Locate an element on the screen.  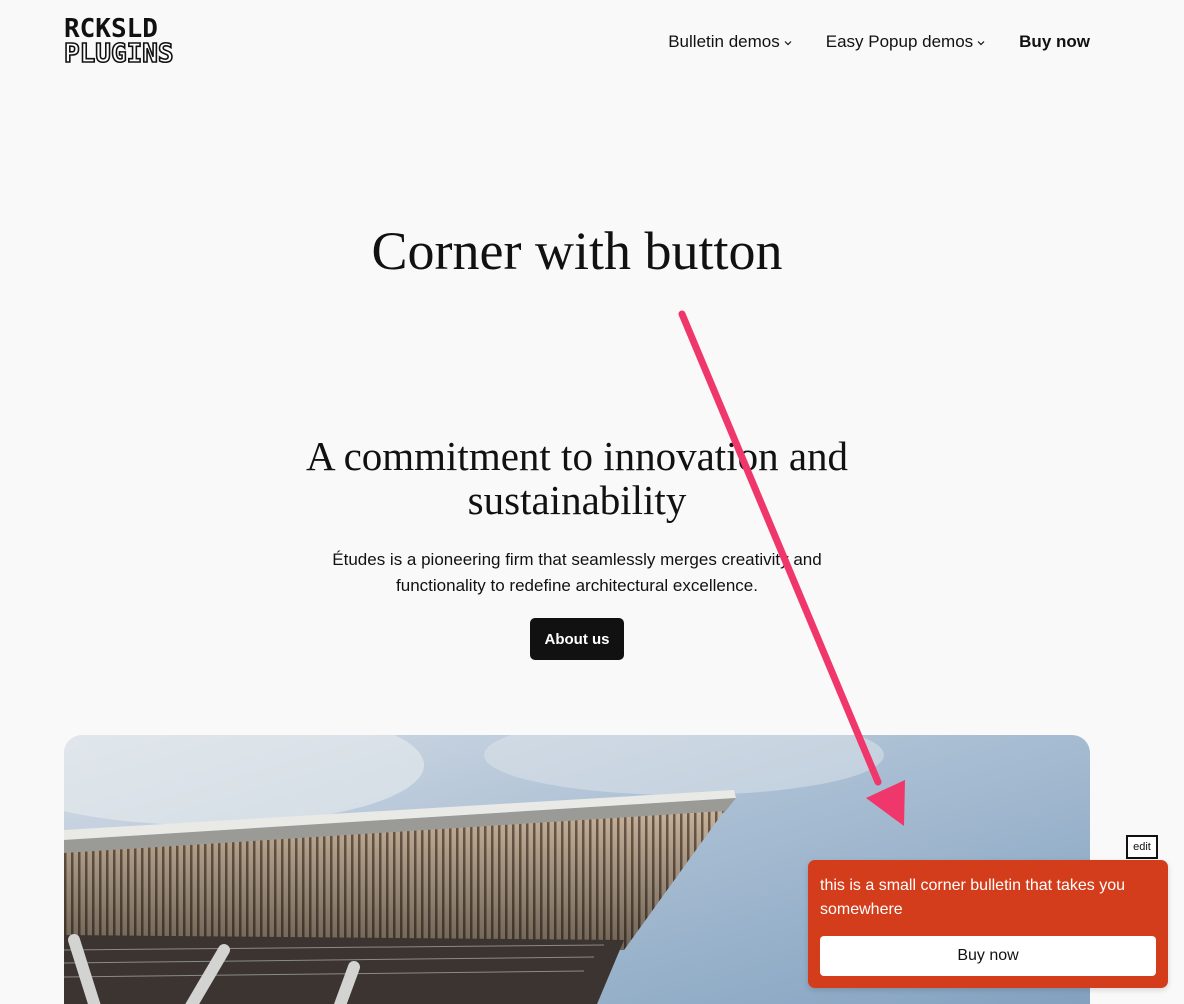
section-heading-line-2: sustainability is located at coordinates (577, 500).